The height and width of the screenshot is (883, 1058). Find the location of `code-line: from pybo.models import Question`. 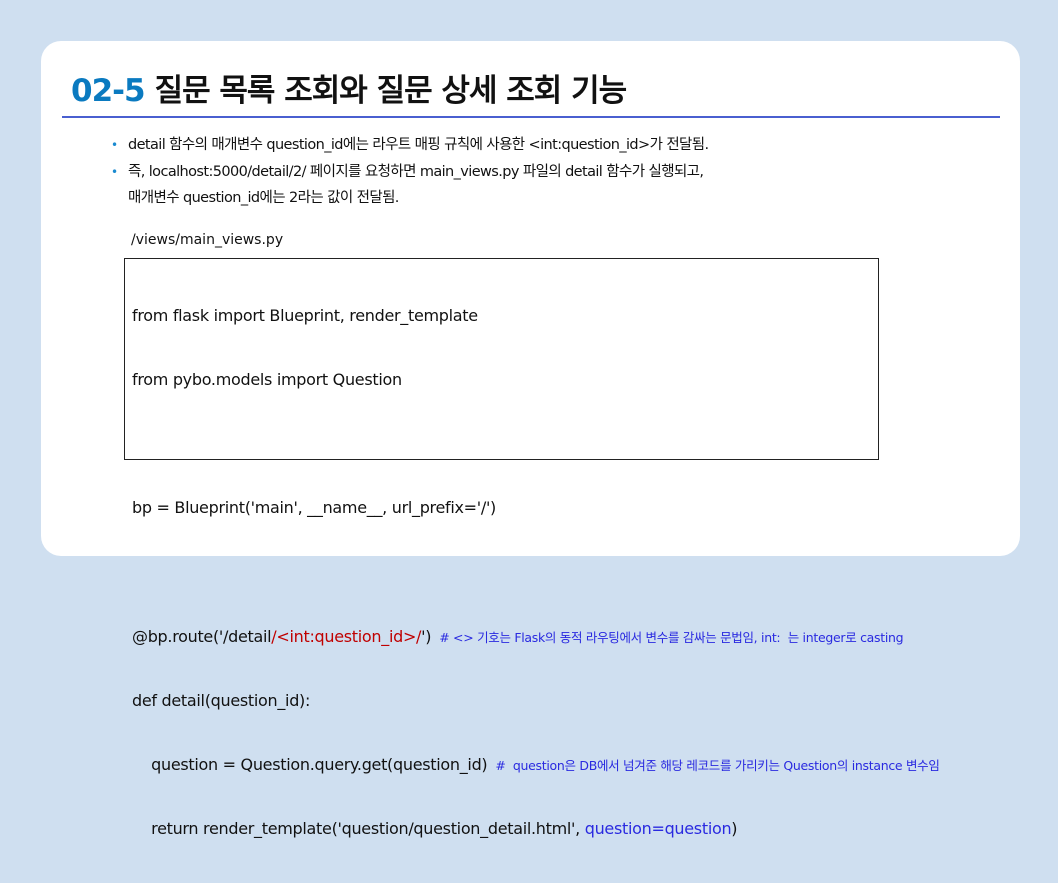

code-line: from pybo.models import Question is located at coordinates (267, 380).